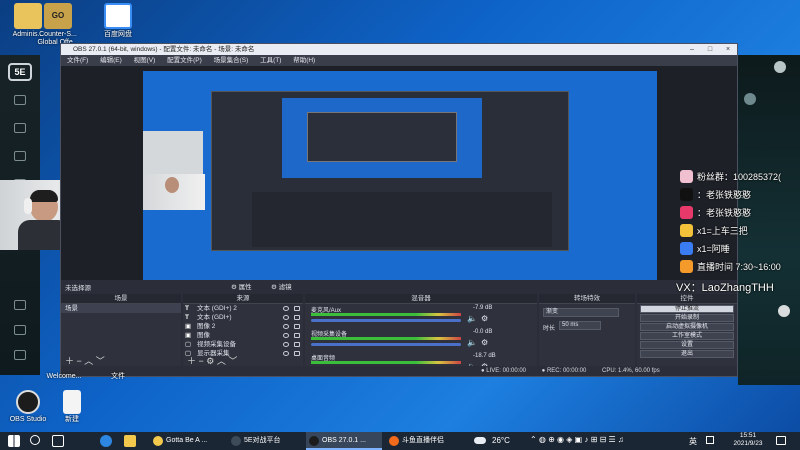 This screenshot has height=450, width=800. Describe the element at coordinates (270, 60) in the screenshot. I see `menu-tools: 工具(T)` at that location.